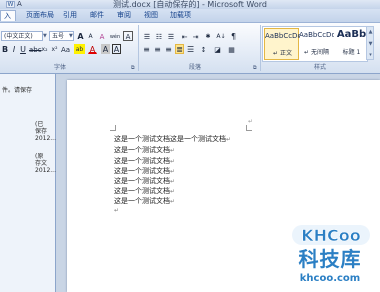 The height and width of the screenshot is (292, 380). I want to click on line-spacing-button: ↕, so click(203, 49).